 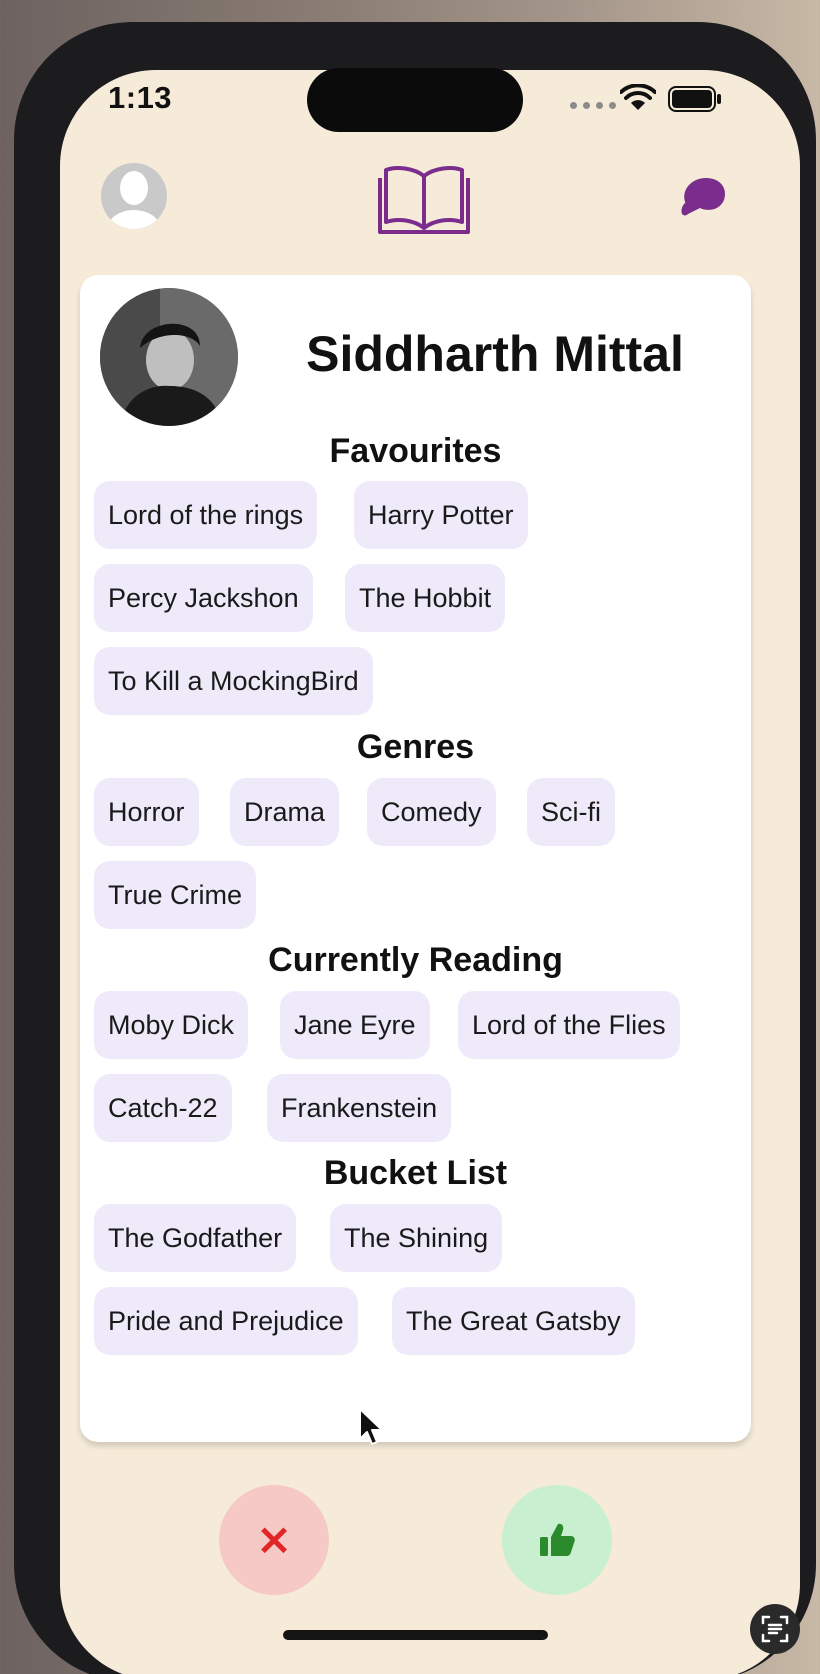 What do you see at coordinates (175, 895) in the screenshot?
I see `genre-chip: True Crime` at bounding box center [175, 895].